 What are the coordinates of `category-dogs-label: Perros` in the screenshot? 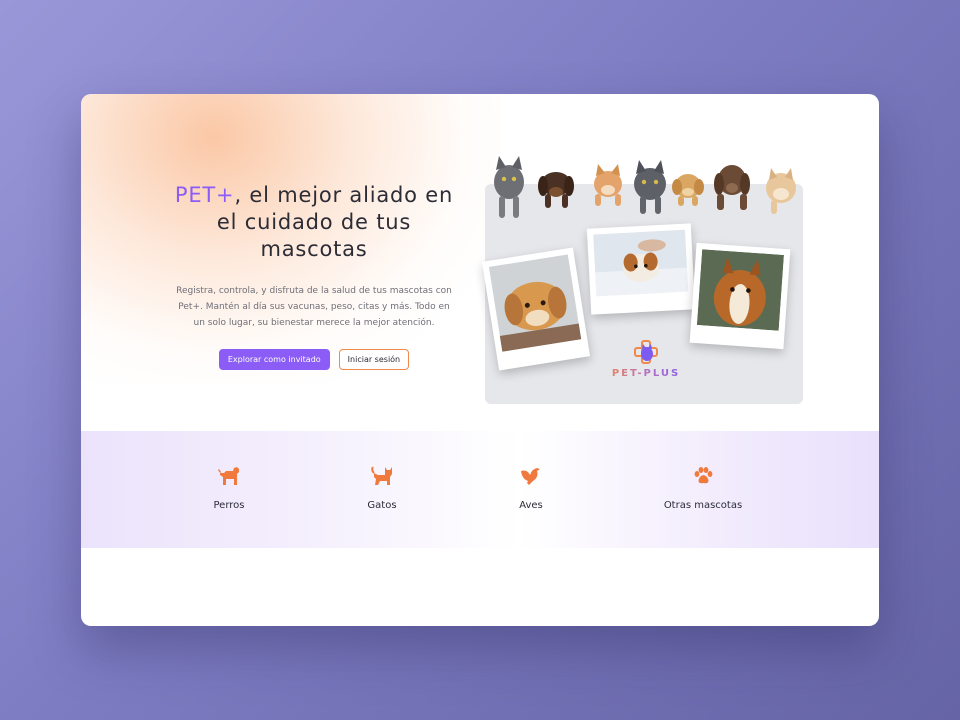 It's located at (229, 505).